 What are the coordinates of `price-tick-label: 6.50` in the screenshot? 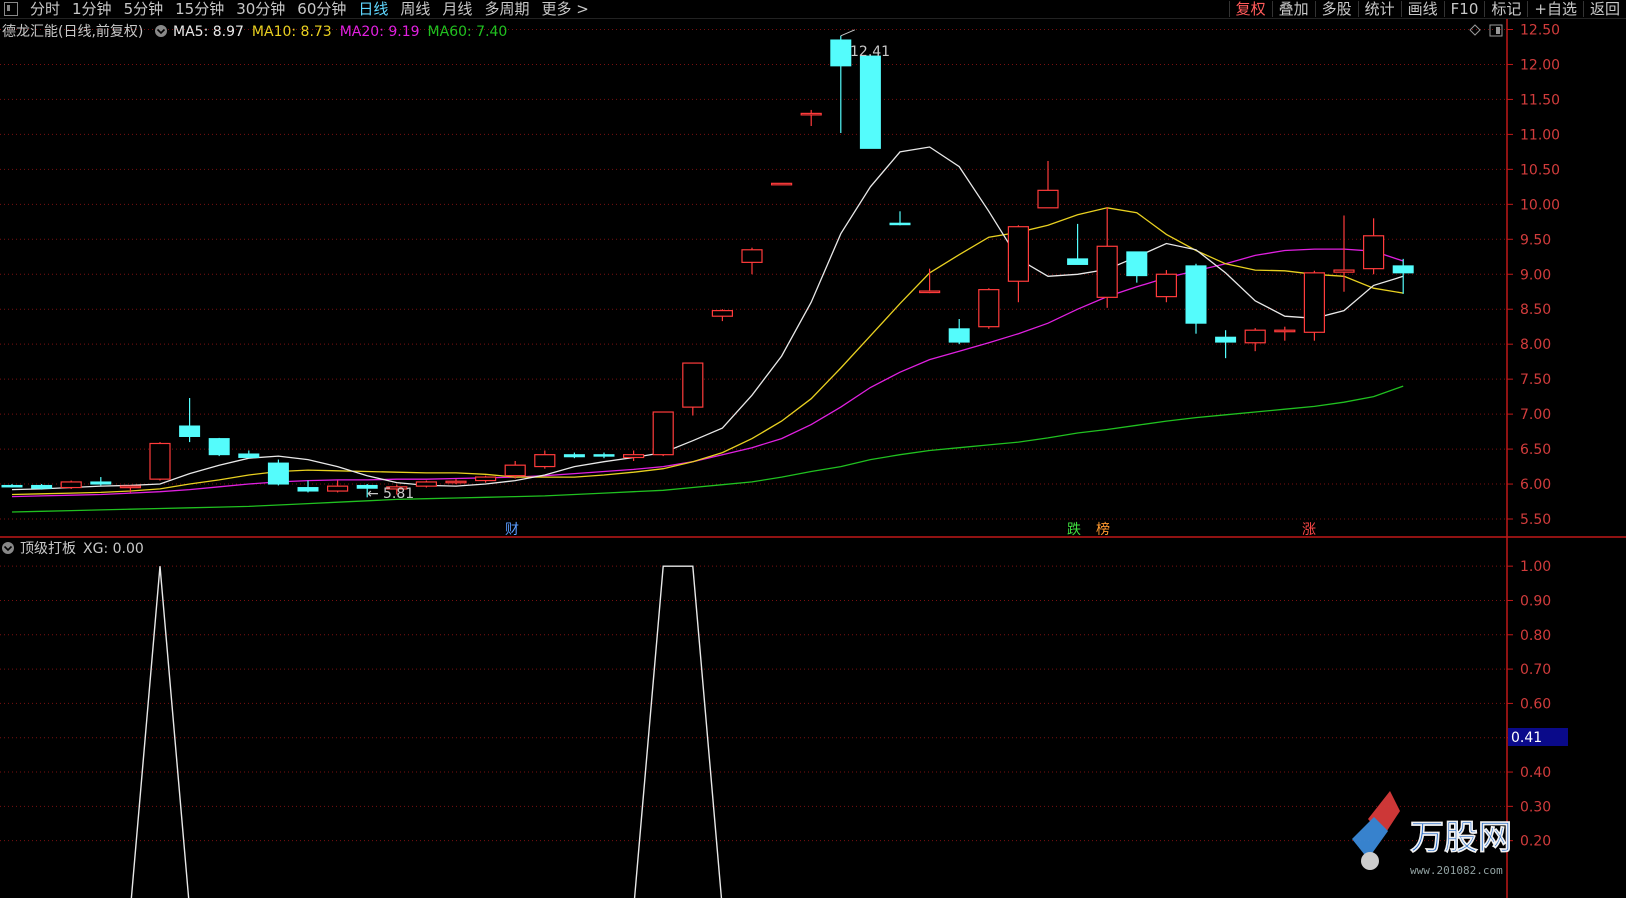 It's located at (1535, 450).